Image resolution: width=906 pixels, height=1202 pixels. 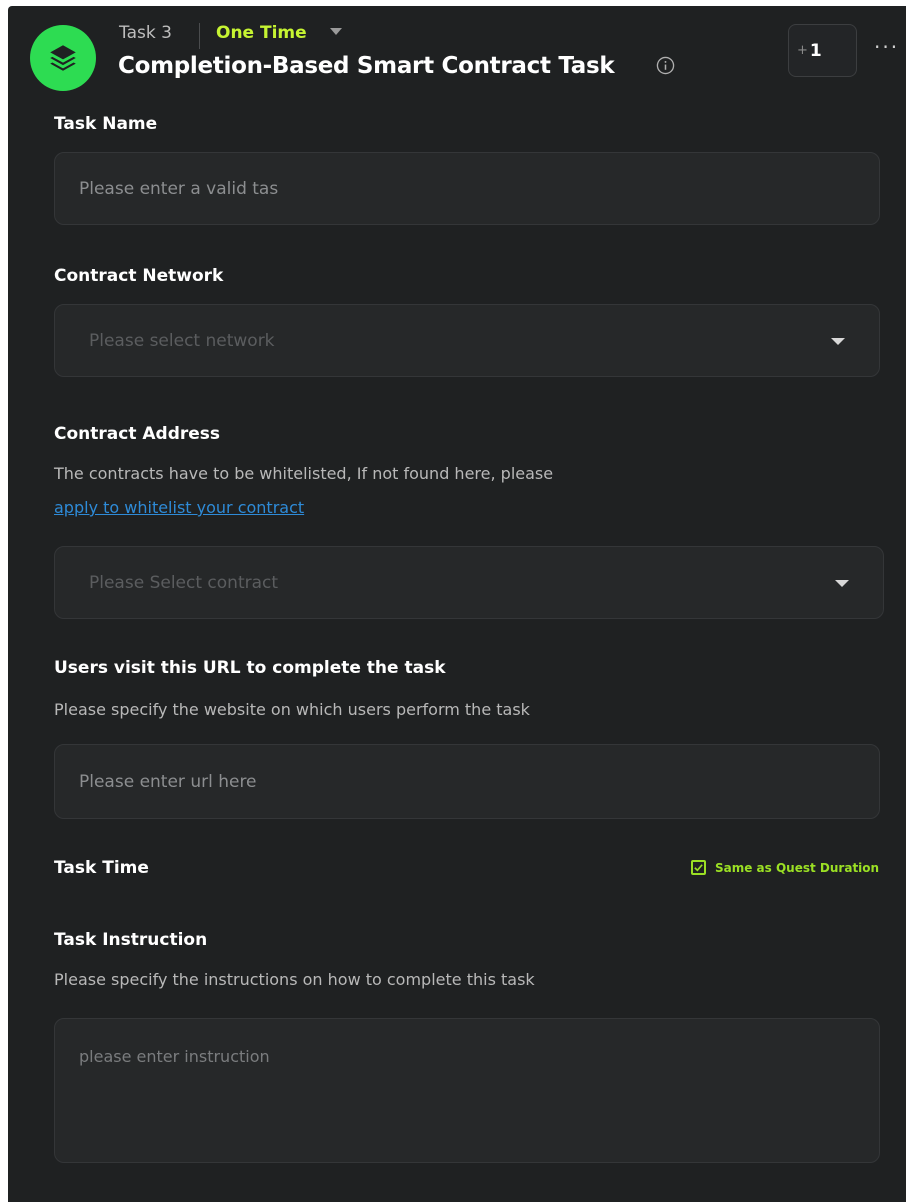 I want to click on task-title: Completion-Based Smart Contract Task, so click(x=366, y=66).